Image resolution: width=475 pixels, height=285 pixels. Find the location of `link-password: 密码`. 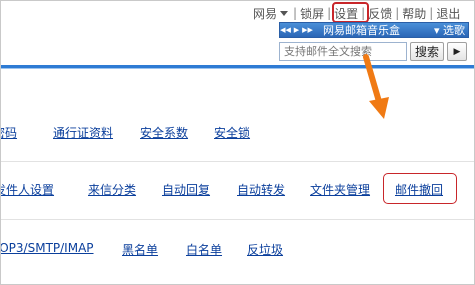

link-password: 密码 is located at coordinates (9, 132).